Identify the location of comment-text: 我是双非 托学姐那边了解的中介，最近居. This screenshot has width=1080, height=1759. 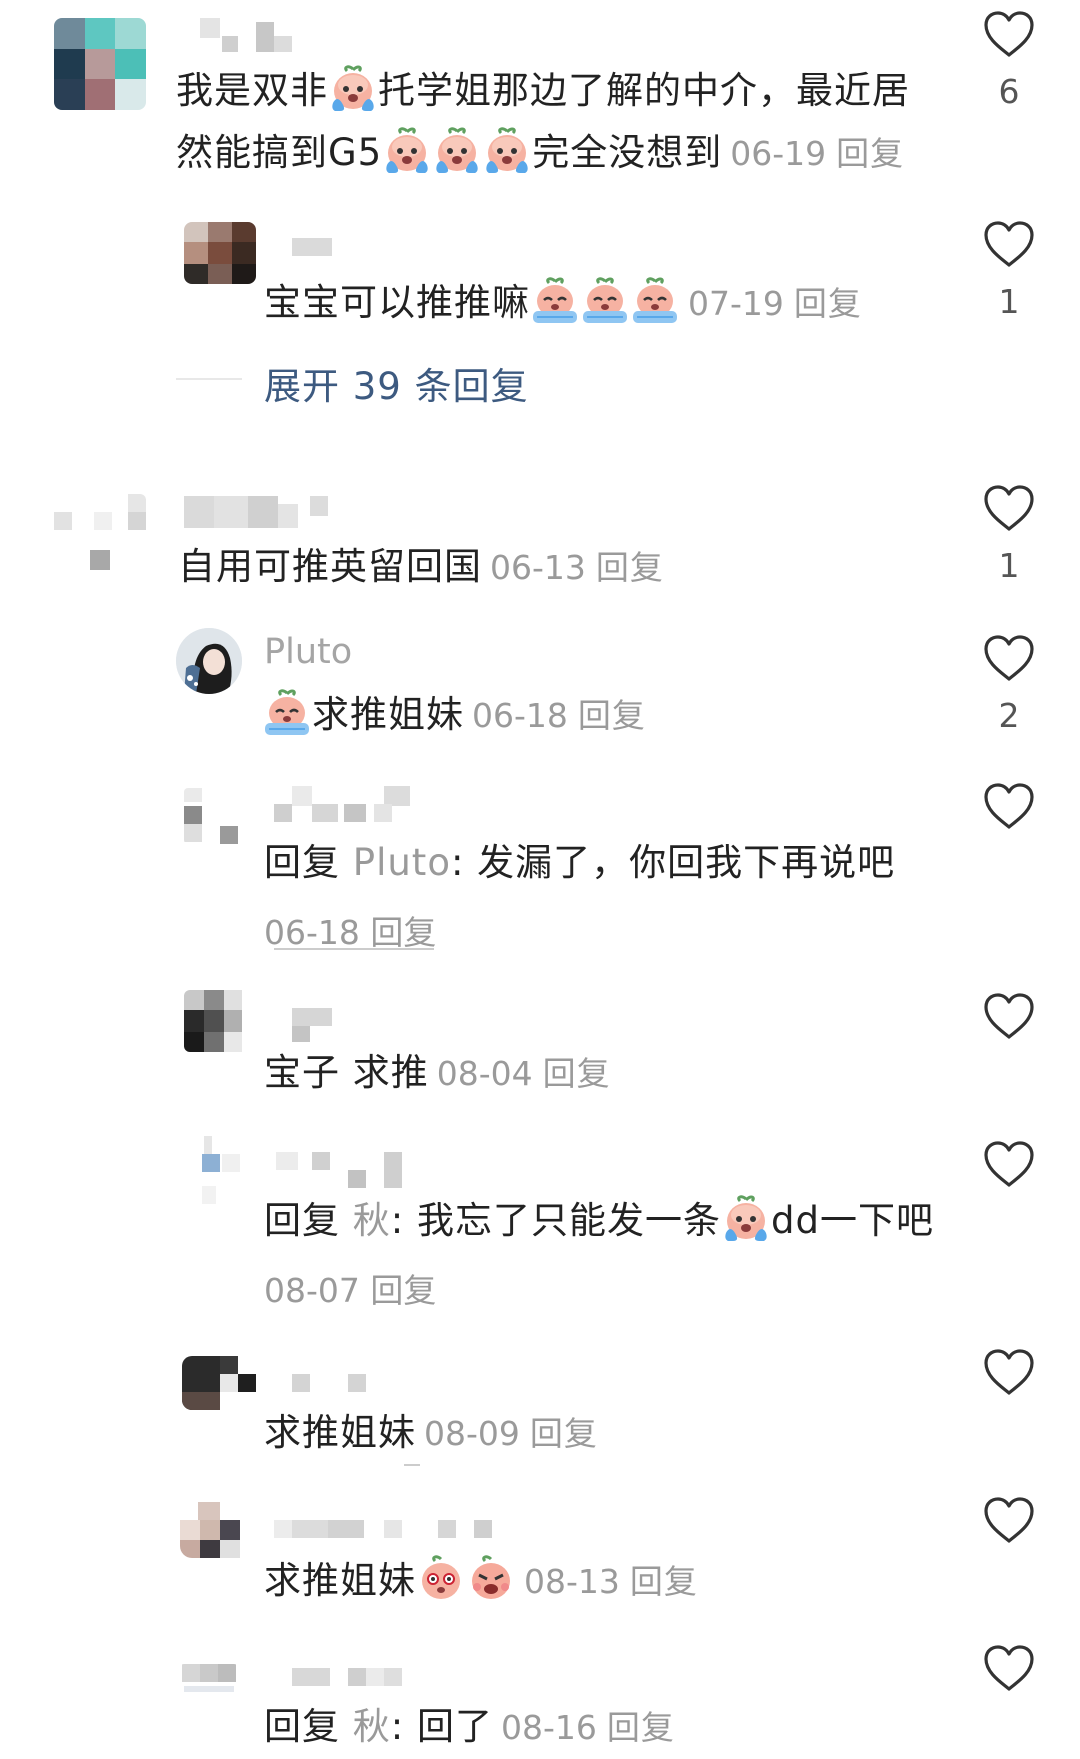
(543, 91).